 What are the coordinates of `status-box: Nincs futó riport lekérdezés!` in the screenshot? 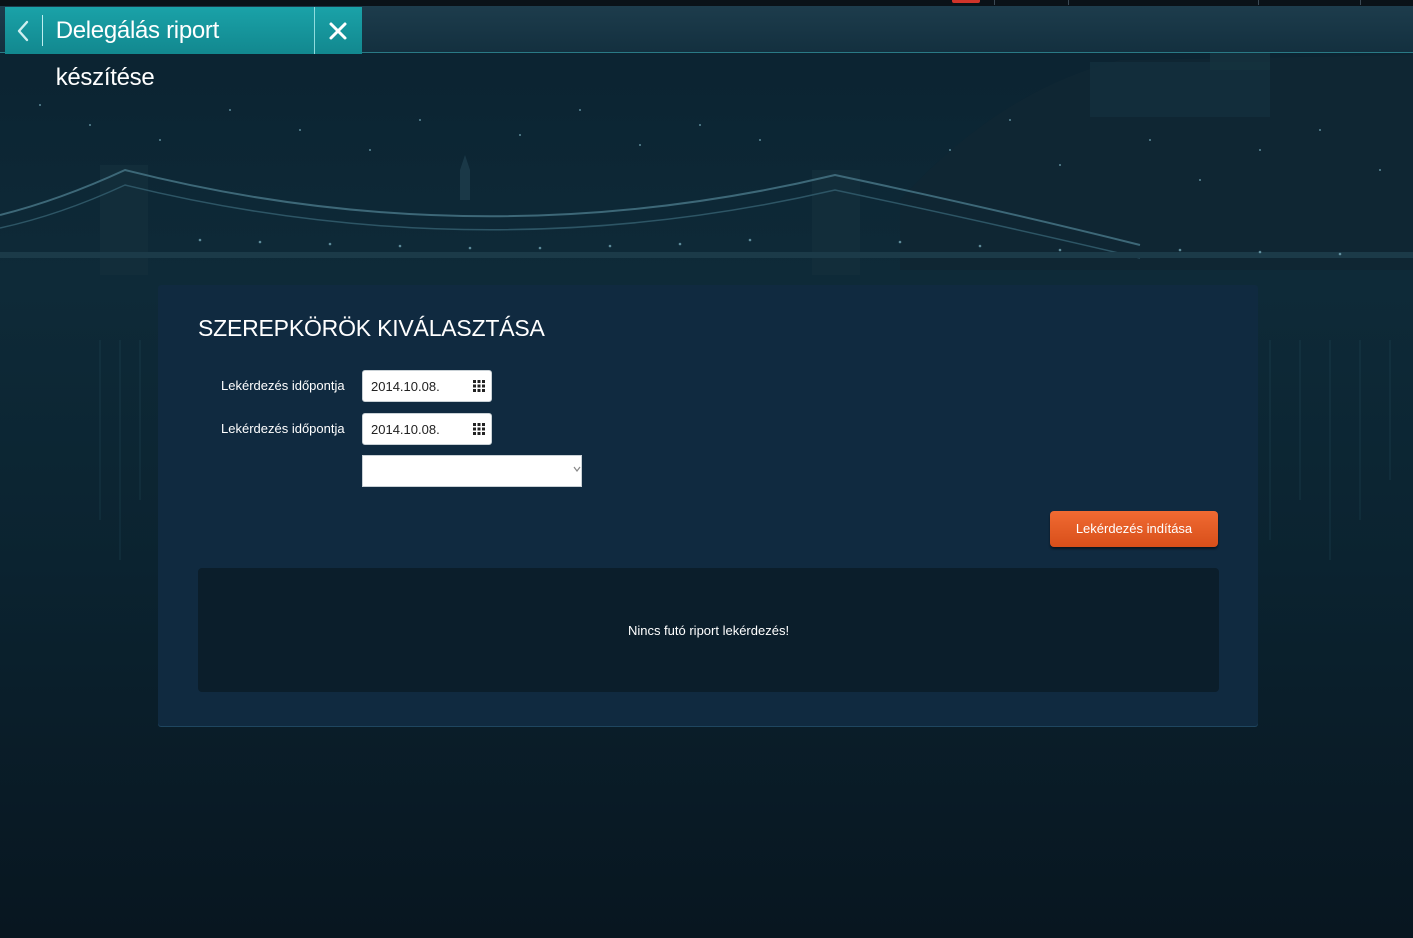 It's located at (708, 630).